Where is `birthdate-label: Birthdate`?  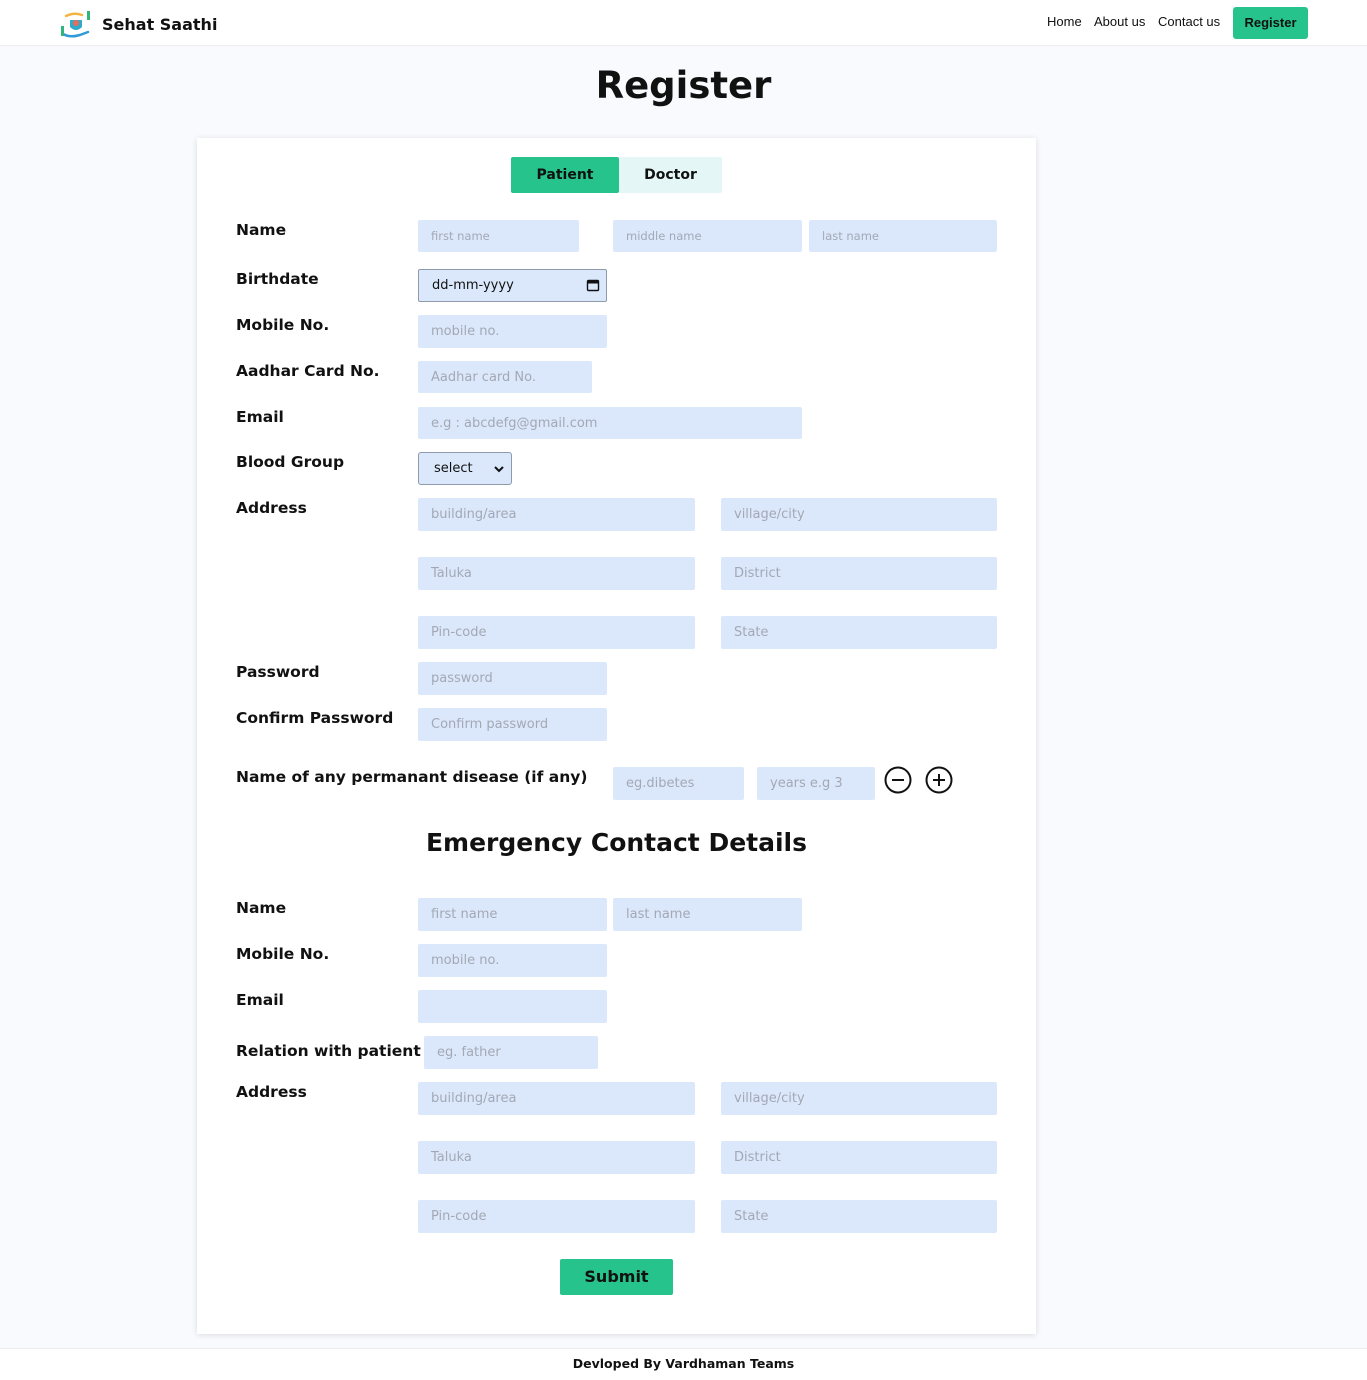 birthdate-label: Birthdate is located at coordinates (277, 279).